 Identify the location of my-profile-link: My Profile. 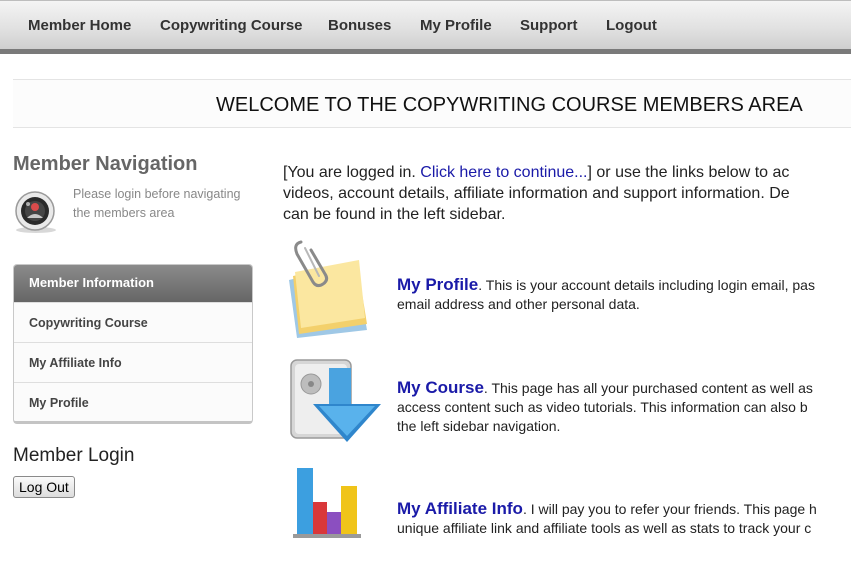
(437, 284).